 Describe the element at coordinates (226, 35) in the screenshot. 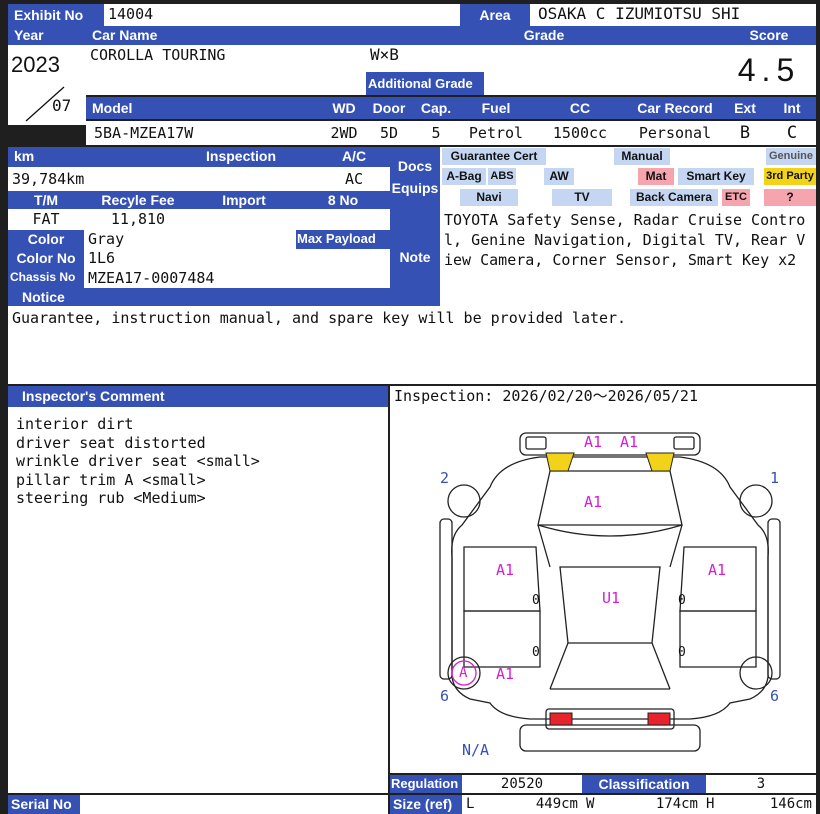

I see `car-name-label: Car Name` at that location.